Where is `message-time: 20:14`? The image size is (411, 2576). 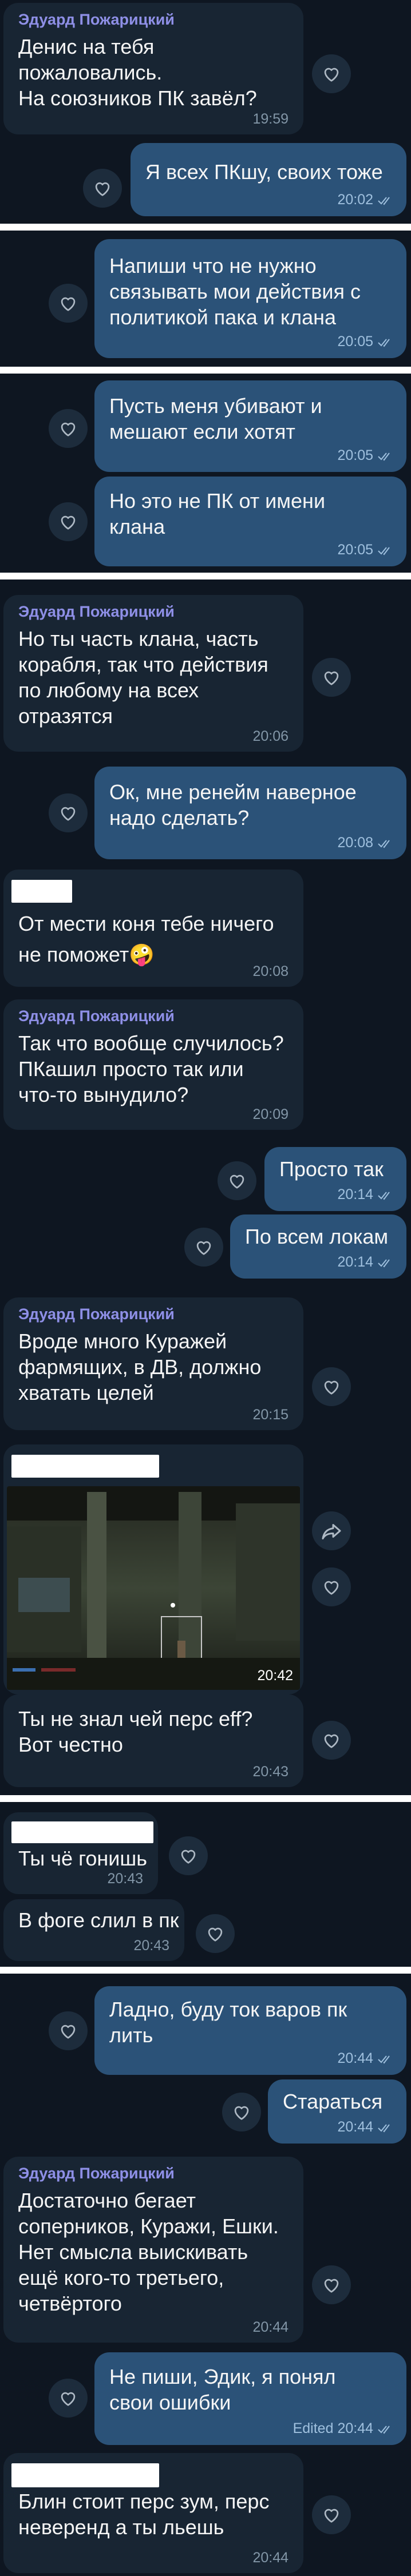 message-time: 20:14 is located at coordinates (355, 1194).